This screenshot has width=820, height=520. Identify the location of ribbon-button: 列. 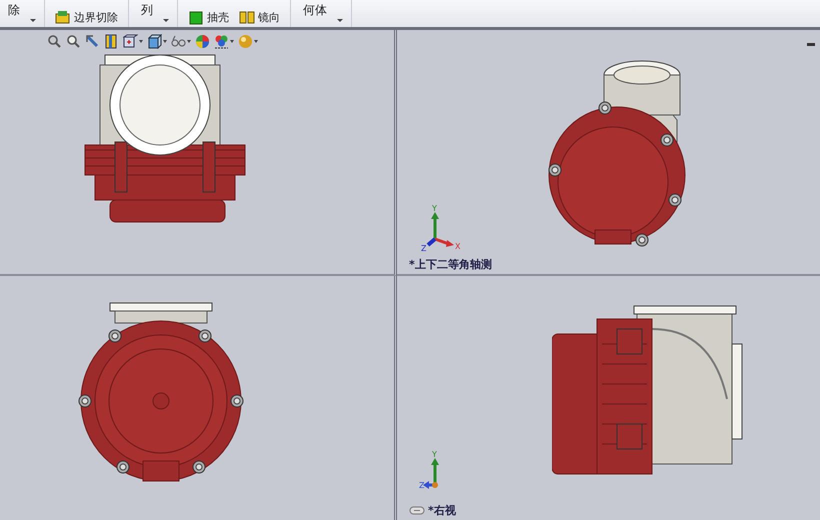
(147, 10).